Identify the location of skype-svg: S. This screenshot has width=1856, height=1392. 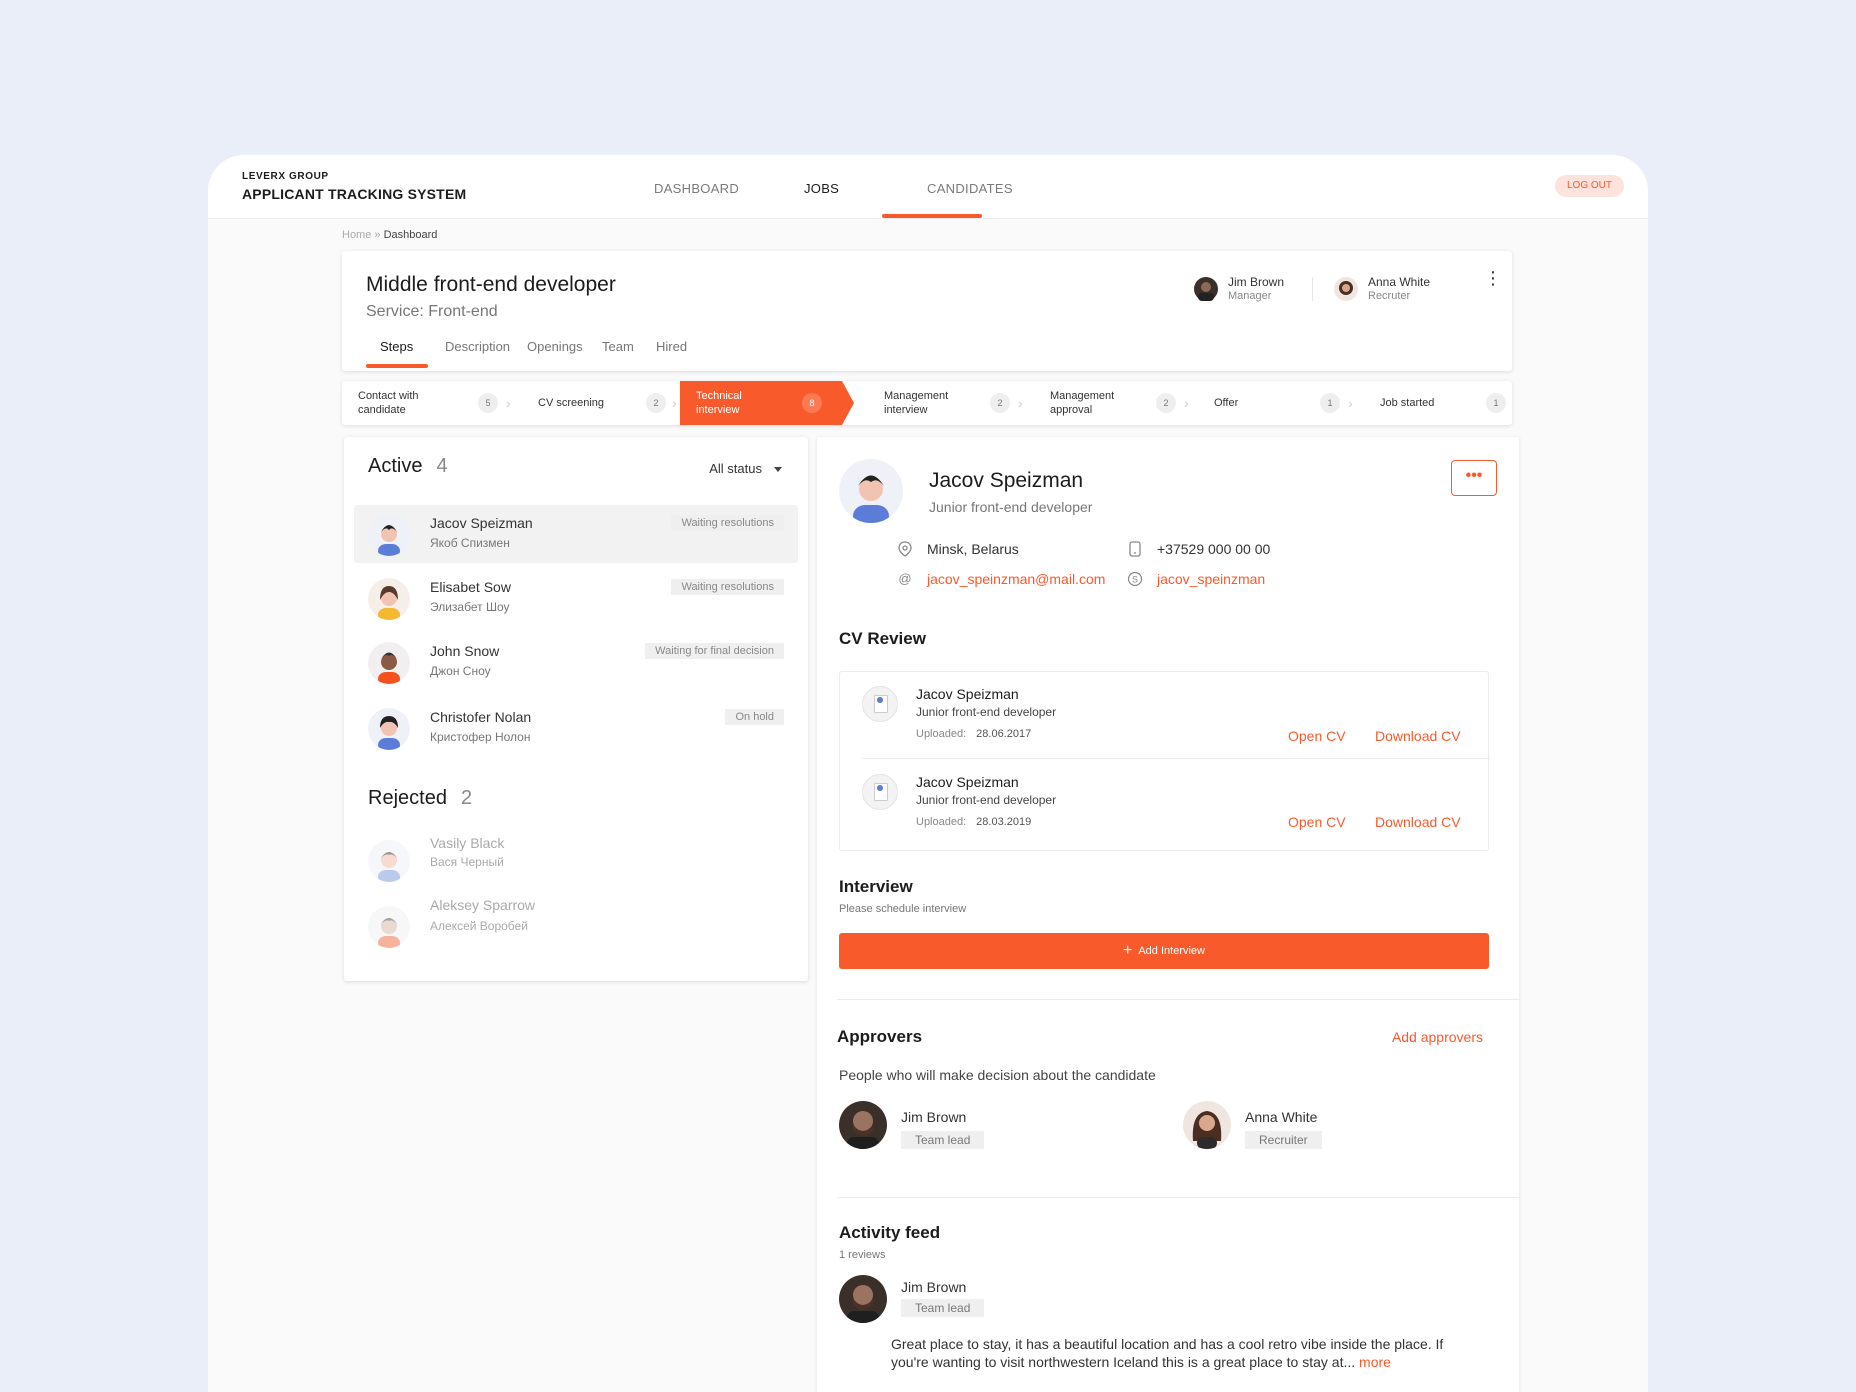
(1135, 579).